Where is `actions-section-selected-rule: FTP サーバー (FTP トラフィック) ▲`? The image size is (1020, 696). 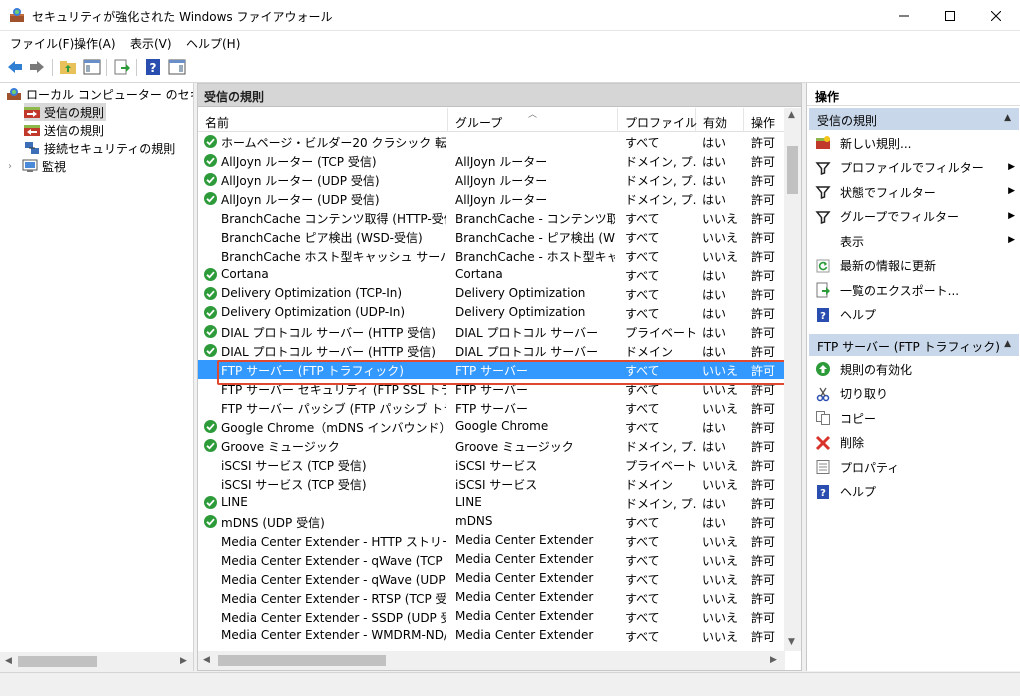 actions-section-selected-rule: FTP サーバー (FTP トラフィック) ▲ is located at coordinates (914, 345).